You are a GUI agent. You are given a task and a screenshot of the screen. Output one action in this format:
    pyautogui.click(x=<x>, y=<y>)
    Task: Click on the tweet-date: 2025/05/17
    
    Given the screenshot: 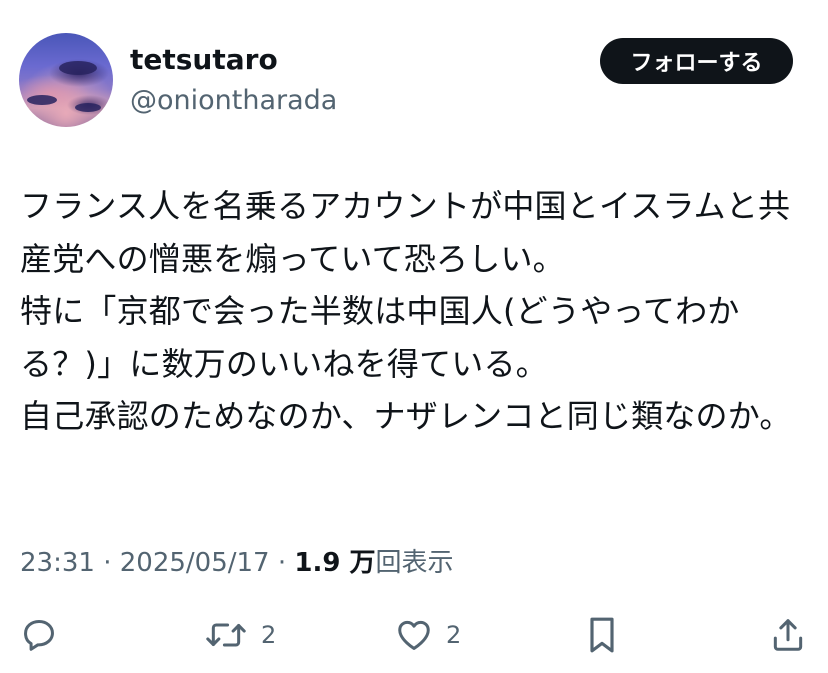 What is the action you would take?
    pyautogui.click(x=195, y=563)
    